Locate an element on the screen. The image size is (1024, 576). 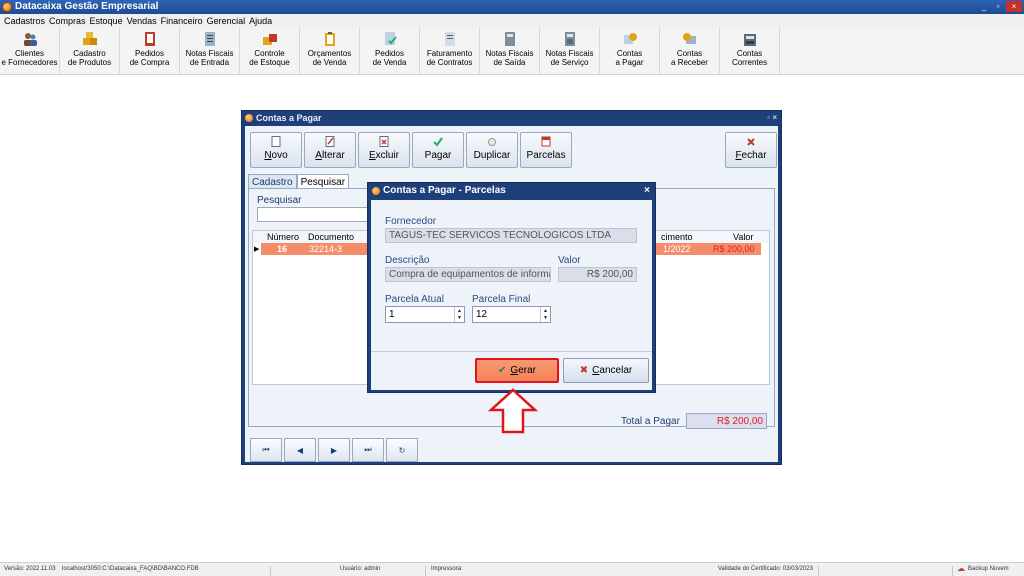
column-vencimento: cimento is located at coordinates (677, 237).